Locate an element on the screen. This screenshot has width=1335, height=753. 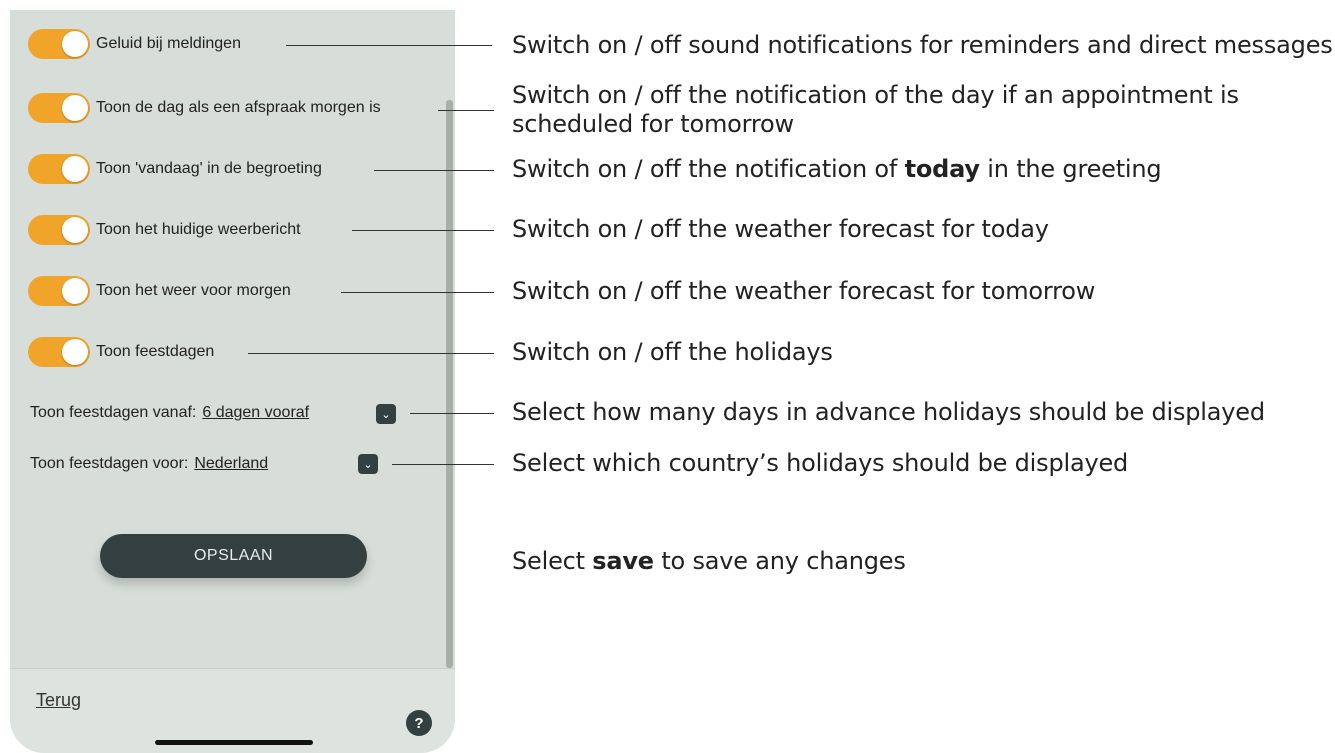
today-greeting-toggle is located at coordinates (59, 169).